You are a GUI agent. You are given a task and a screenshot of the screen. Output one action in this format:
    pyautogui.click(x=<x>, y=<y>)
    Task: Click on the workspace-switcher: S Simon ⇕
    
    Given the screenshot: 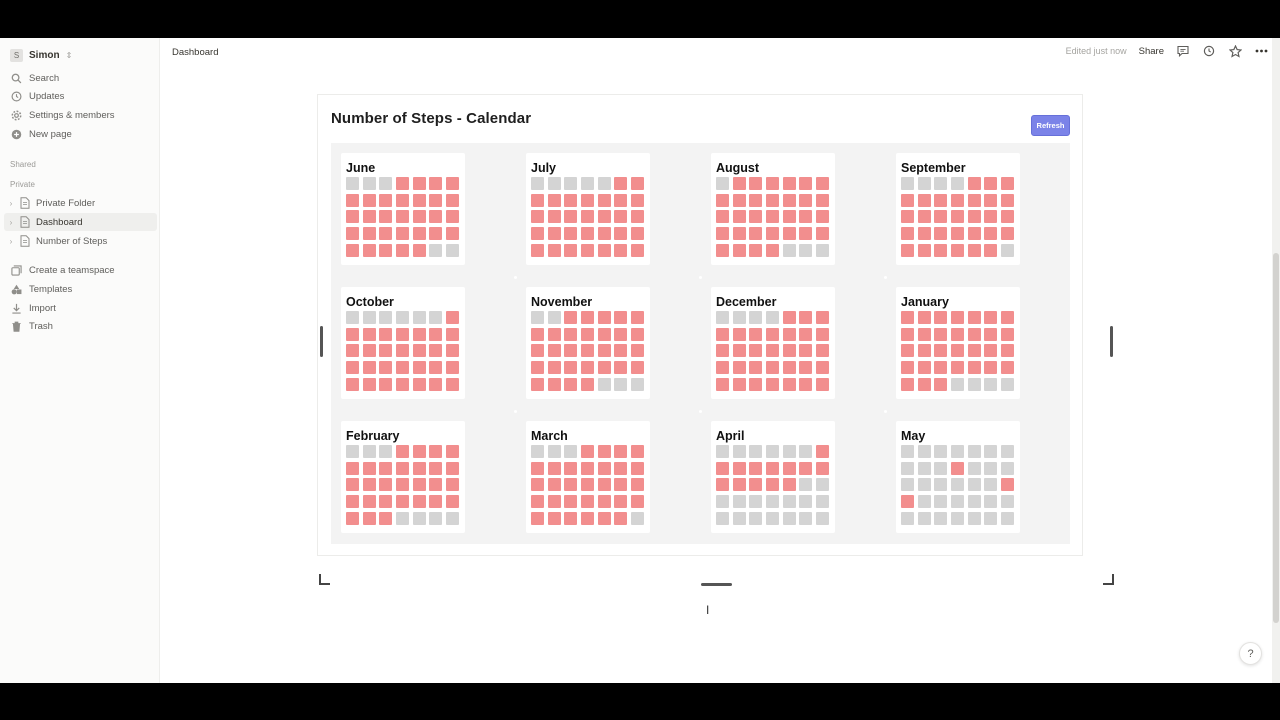 What is the action you would take?
    pyautogui.click(x=41, y=55)
    